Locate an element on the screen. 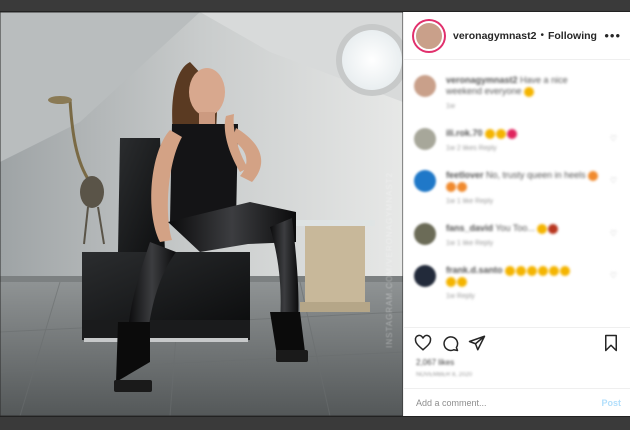  comment-username: ili.rok.70 is located at coordinates (464, 133).